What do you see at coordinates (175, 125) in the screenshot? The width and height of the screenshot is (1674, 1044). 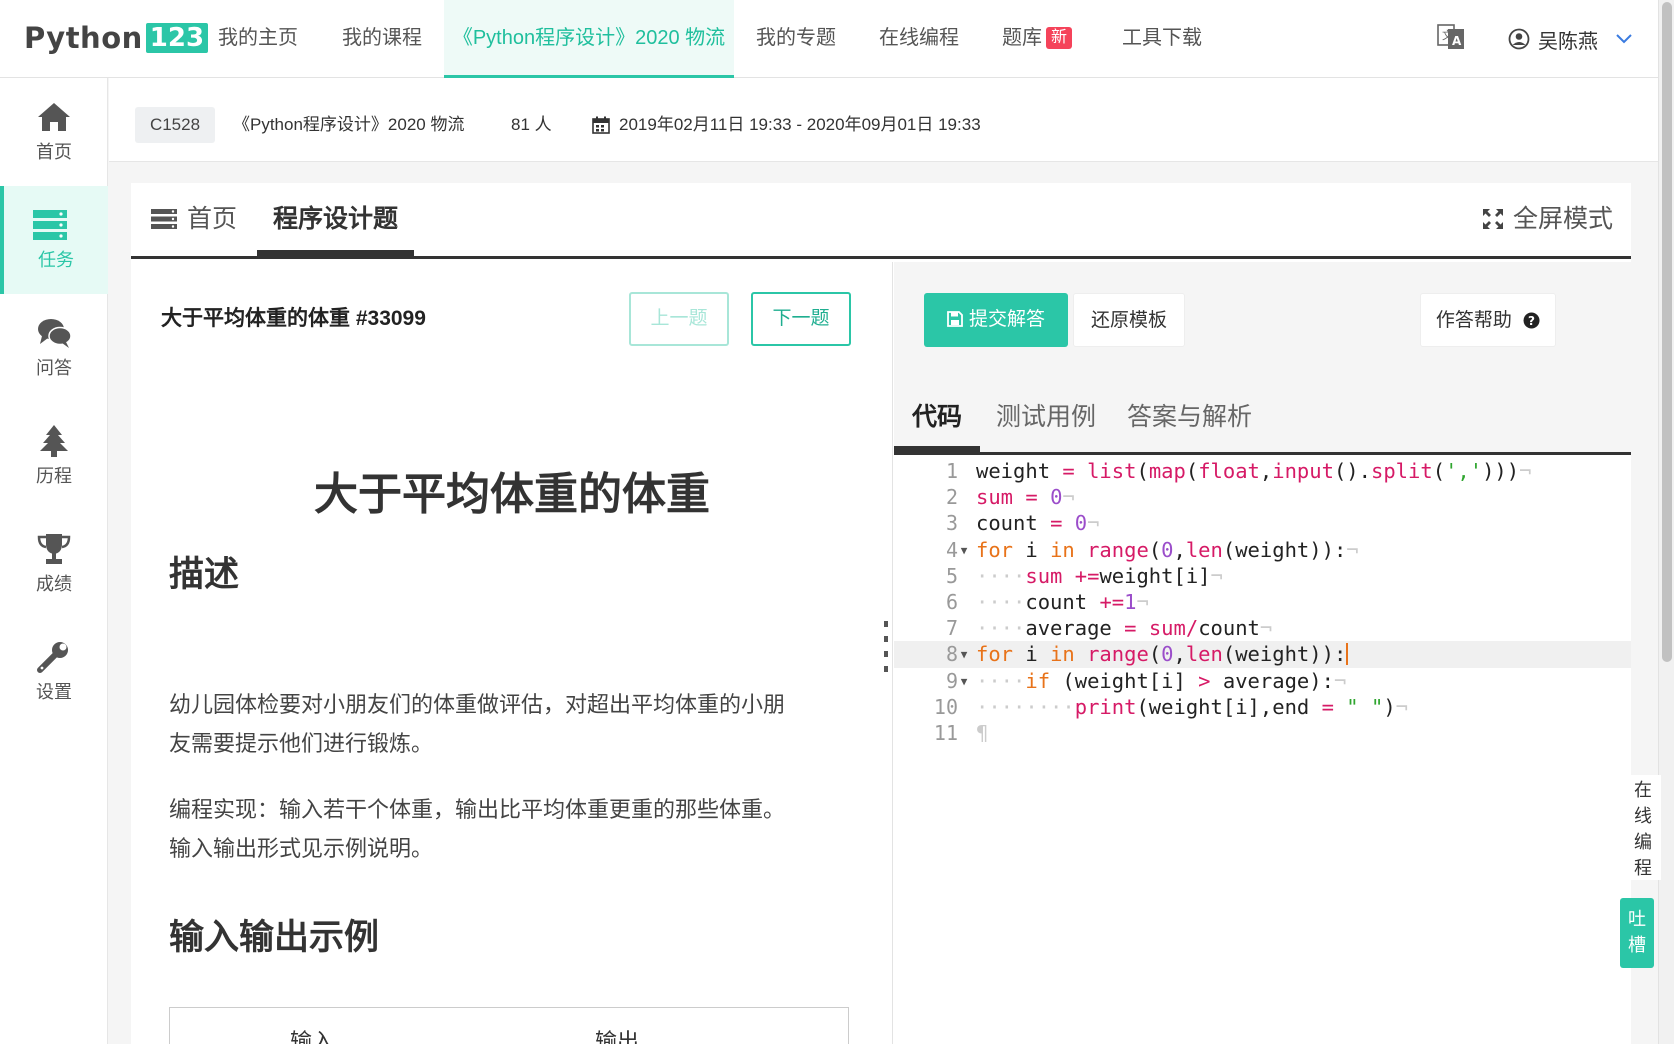 I see `course-id-badge: C1528` at bounding box center [175, 125].